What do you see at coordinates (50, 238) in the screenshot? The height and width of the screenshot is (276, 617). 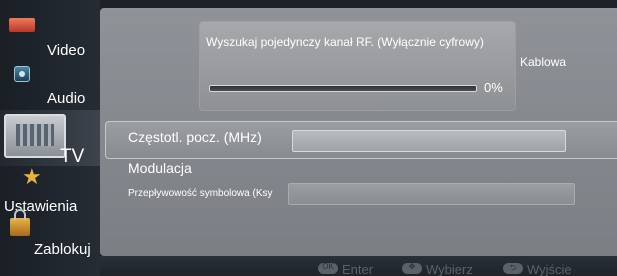 I see `sidebar-item-lock: Zablokuj` at bounding box center [50, 238].